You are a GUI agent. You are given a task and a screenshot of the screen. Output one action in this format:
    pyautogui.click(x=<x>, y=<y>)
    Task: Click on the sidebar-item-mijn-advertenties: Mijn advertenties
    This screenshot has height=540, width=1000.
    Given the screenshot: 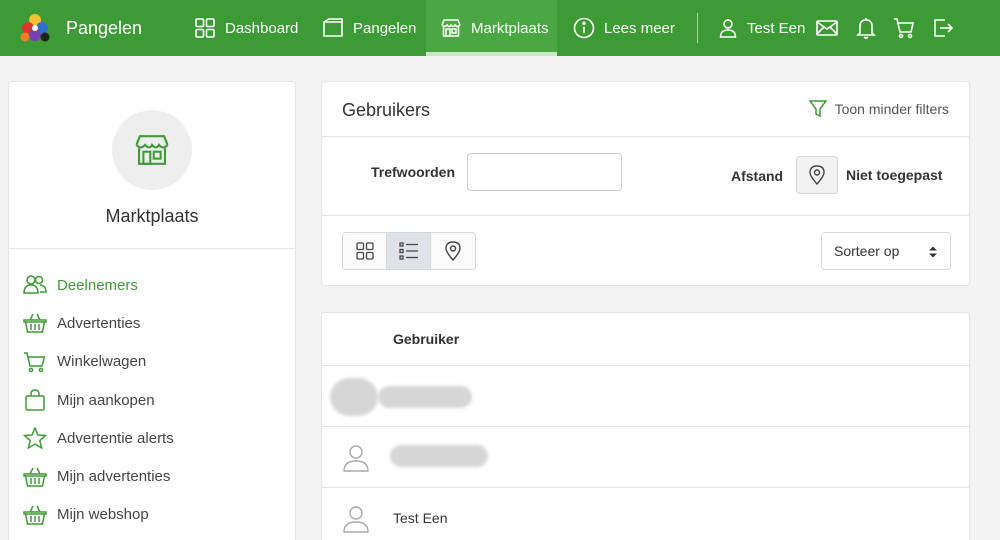 What is the action you would take?
    pyautogui.click(x=98, y=476)
    